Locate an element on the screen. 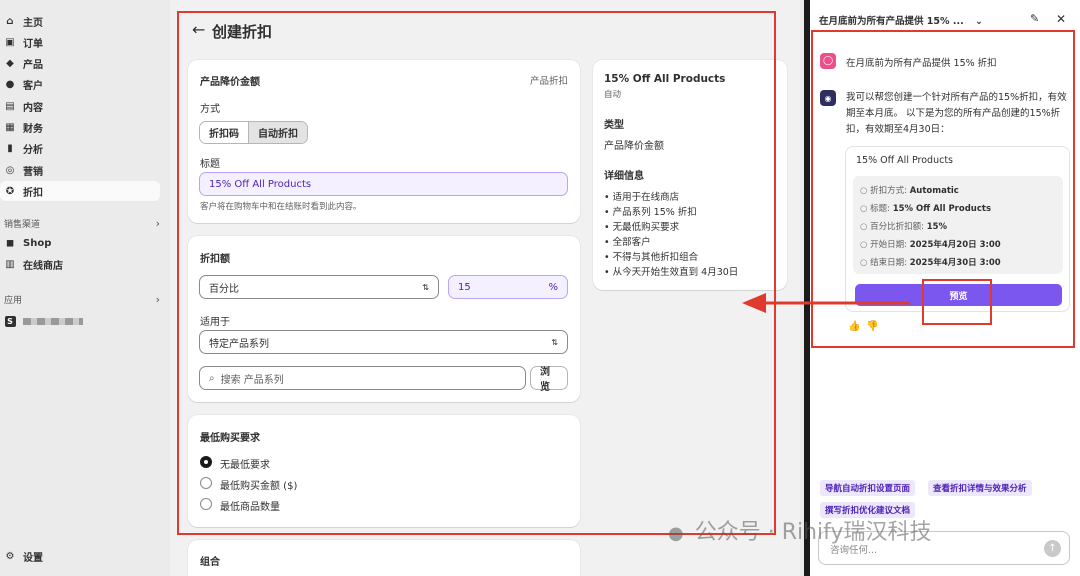 This screenshot has width=1080, height=576. apps-header: 应用 › is located at coordinates (82, 299).